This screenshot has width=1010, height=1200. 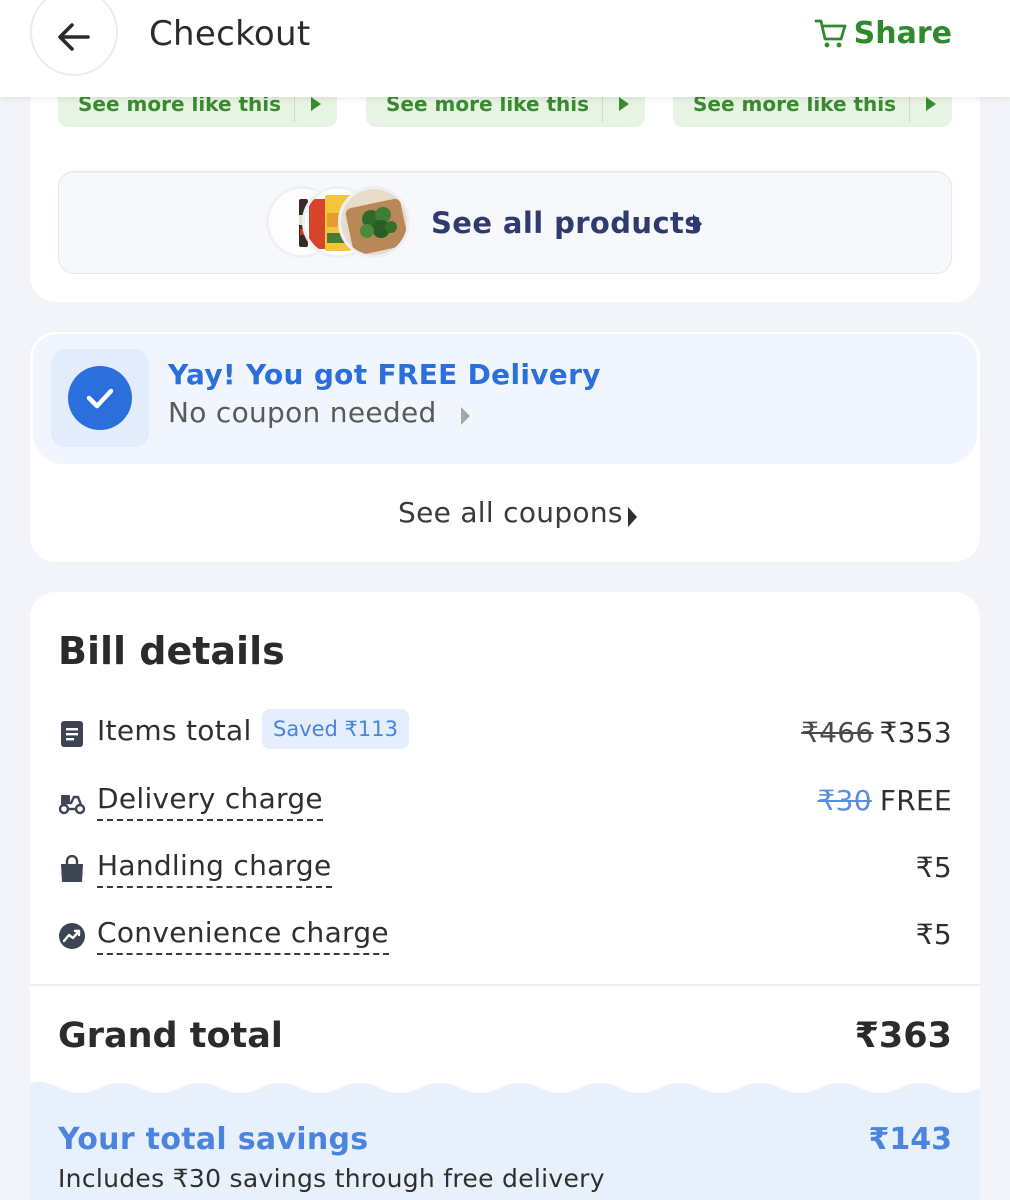 I want to click on page-title: Checkout, so click(x=230, y=34).